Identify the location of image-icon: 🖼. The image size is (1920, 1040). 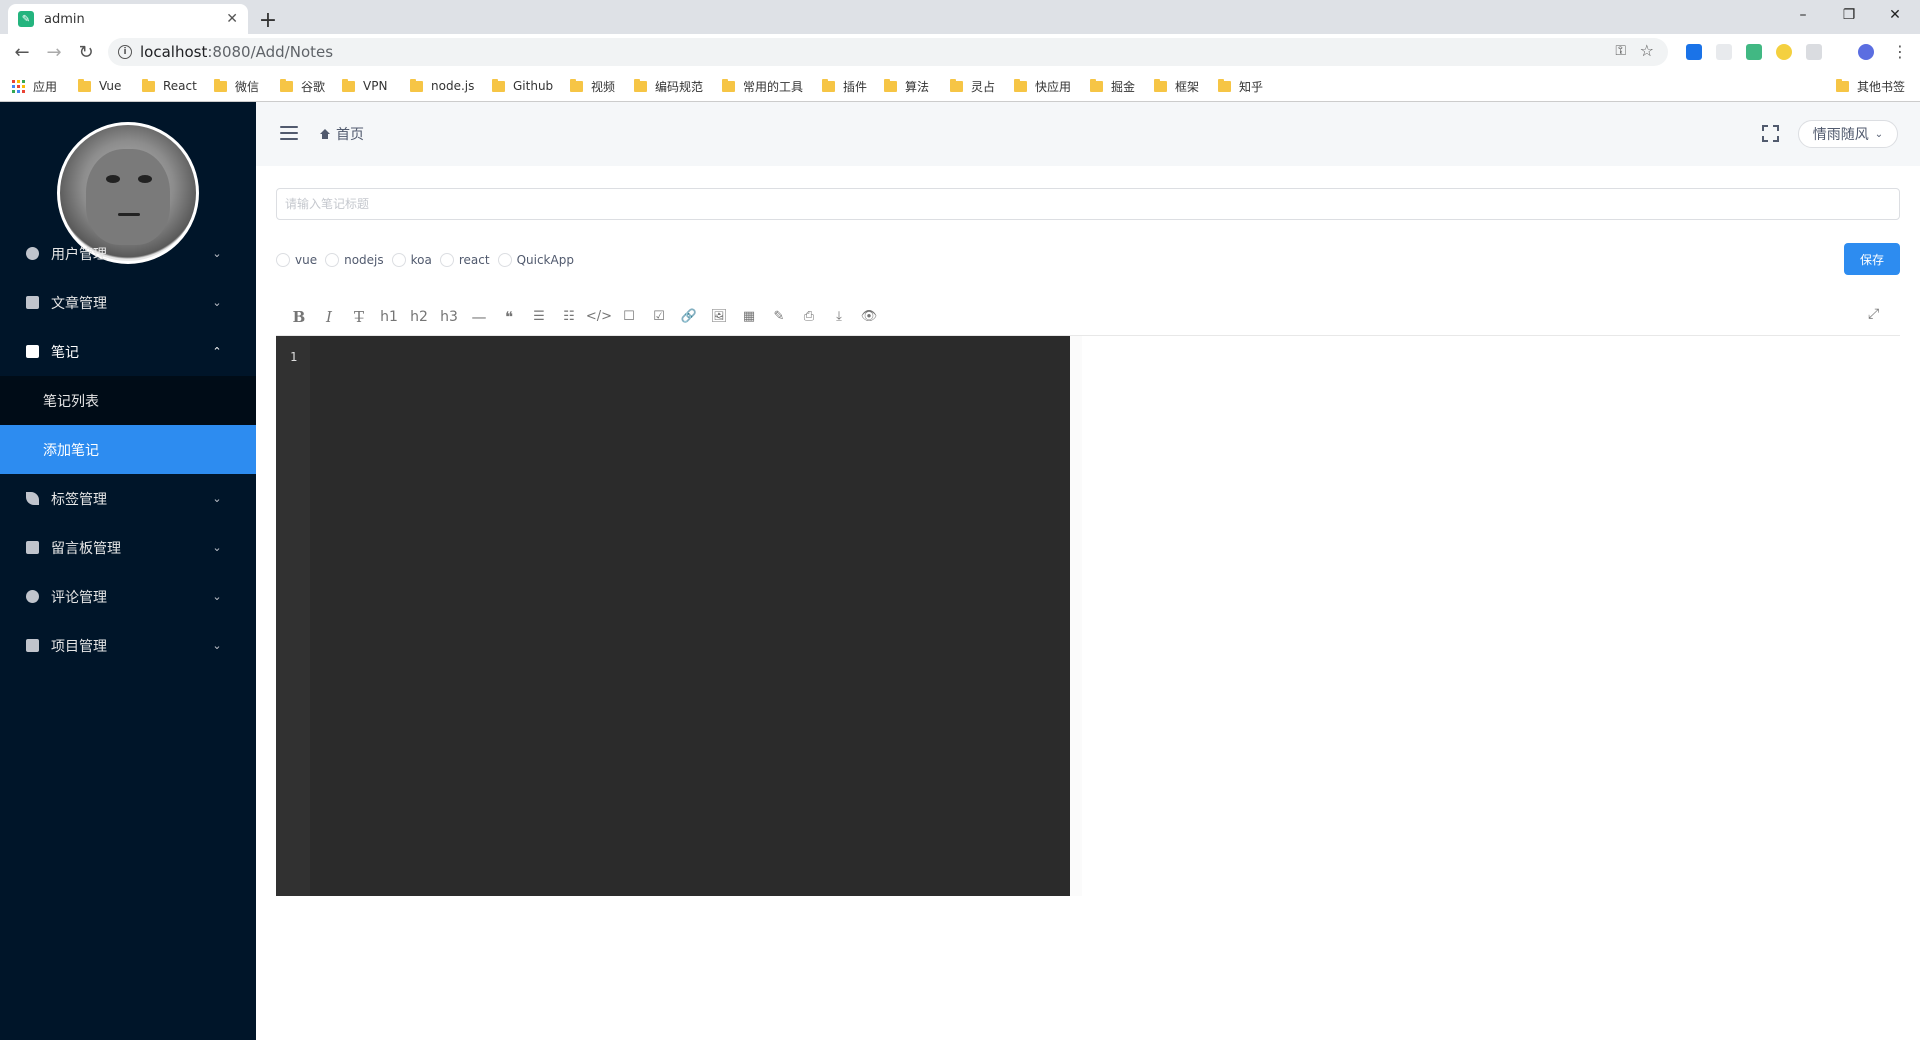
(719, 317).